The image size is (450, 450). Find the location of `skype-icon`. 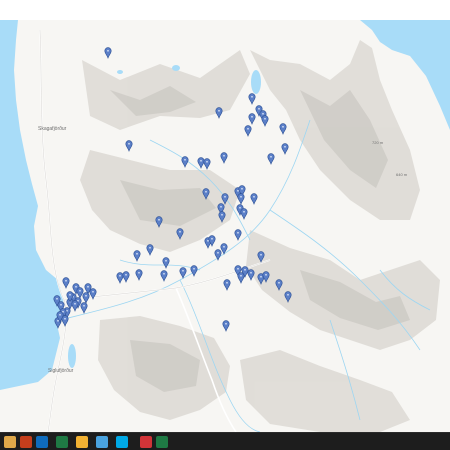

skype-icon is located at coordinates (122, 442).